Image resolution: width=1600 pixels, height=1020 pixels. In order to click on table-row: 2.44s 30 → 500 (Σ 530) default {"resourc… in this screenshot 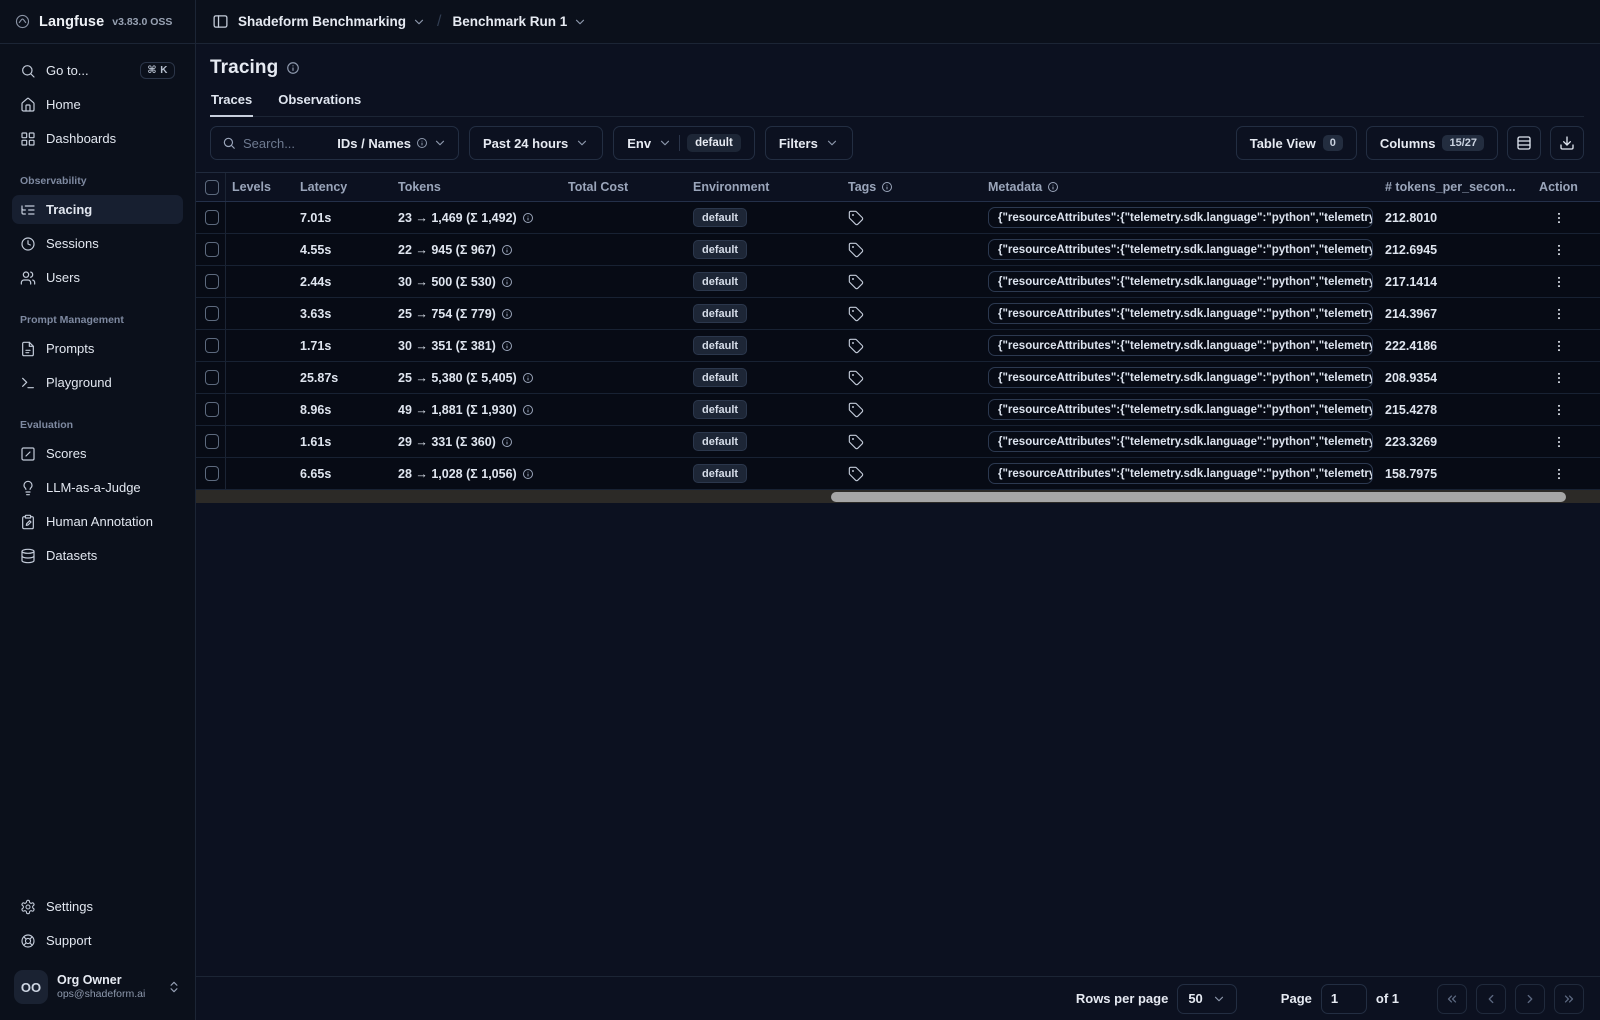, I will do `click(898, 282)`.